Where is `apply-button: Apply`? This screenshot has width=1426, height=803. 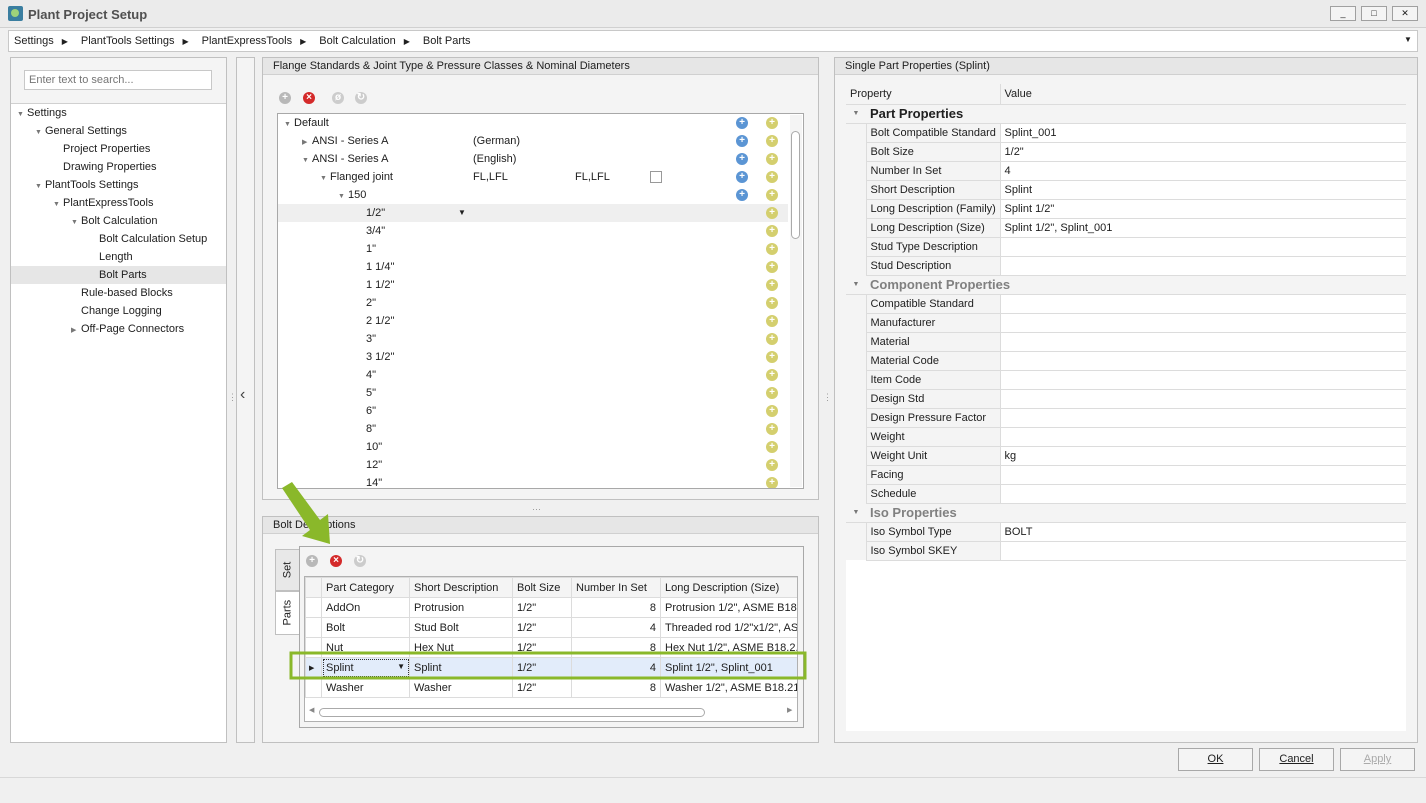
apply-button: Apply is located at coordinates (1377, 759).